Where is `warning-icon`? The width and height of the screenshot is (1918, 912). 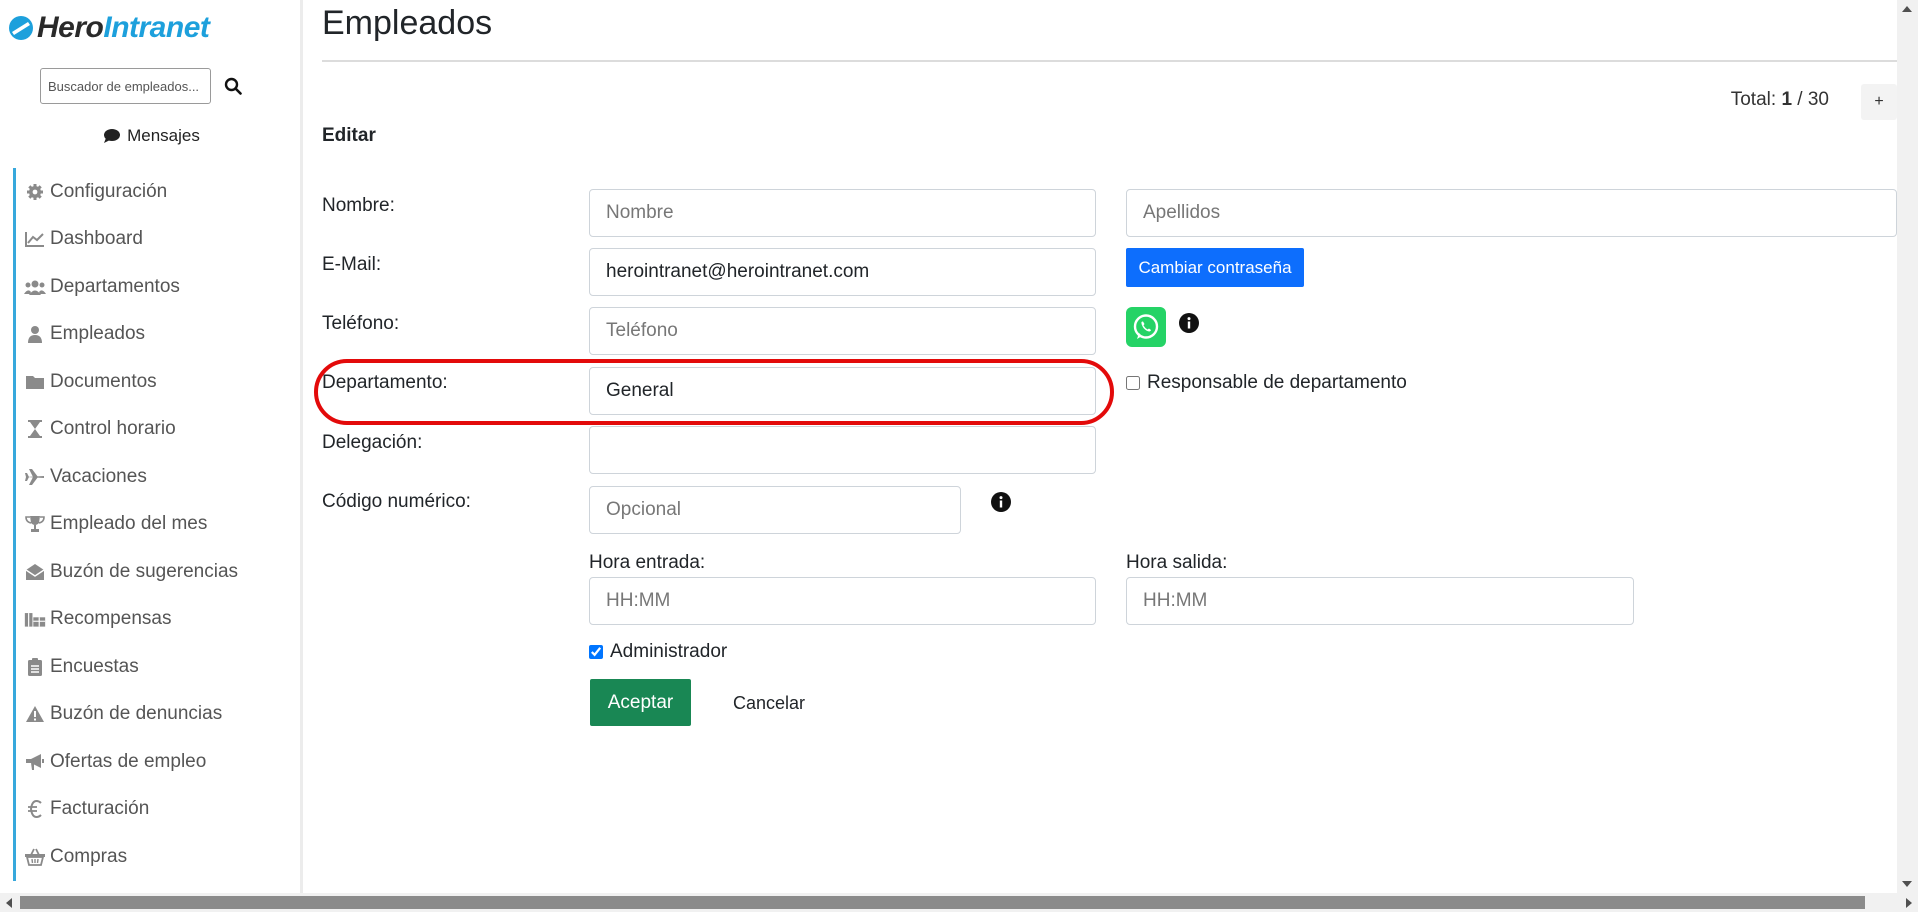 warning-icon is located at coordinates (35, 714).